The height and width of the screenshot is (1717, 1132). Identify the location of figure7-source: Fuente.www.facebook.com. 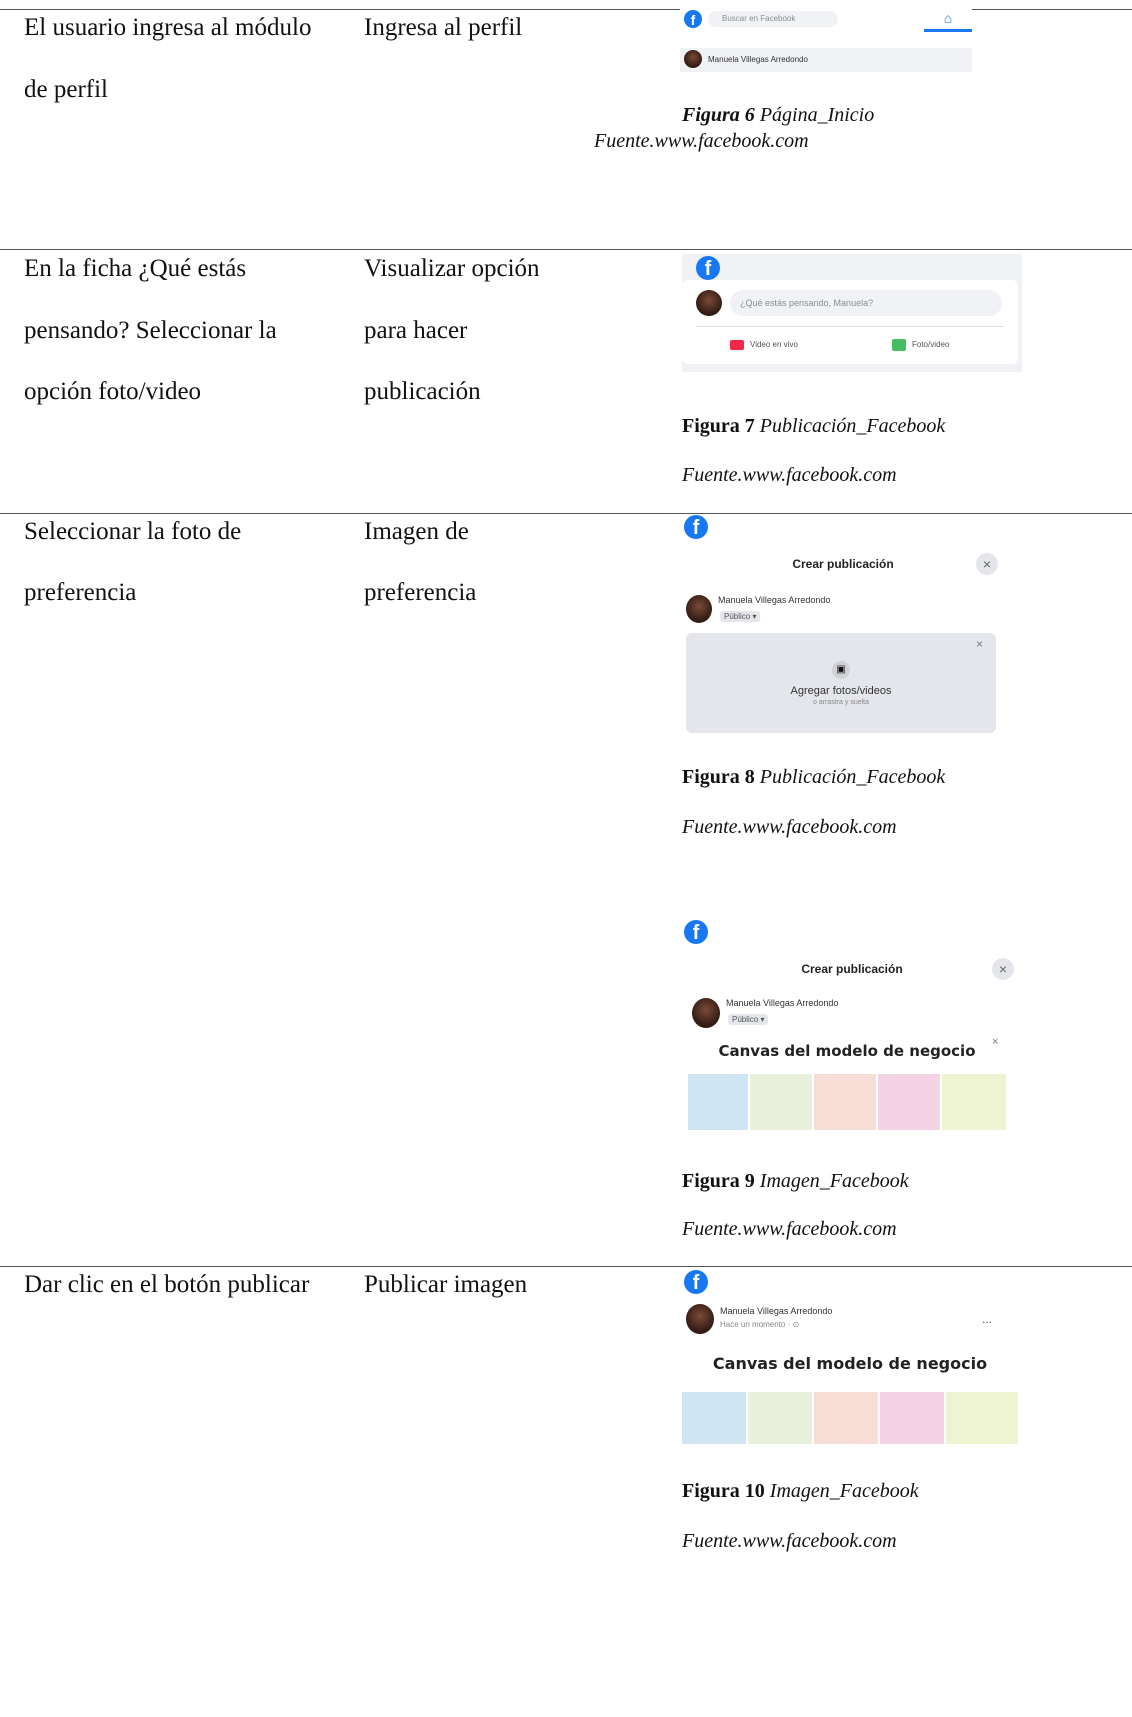
(789, 475).